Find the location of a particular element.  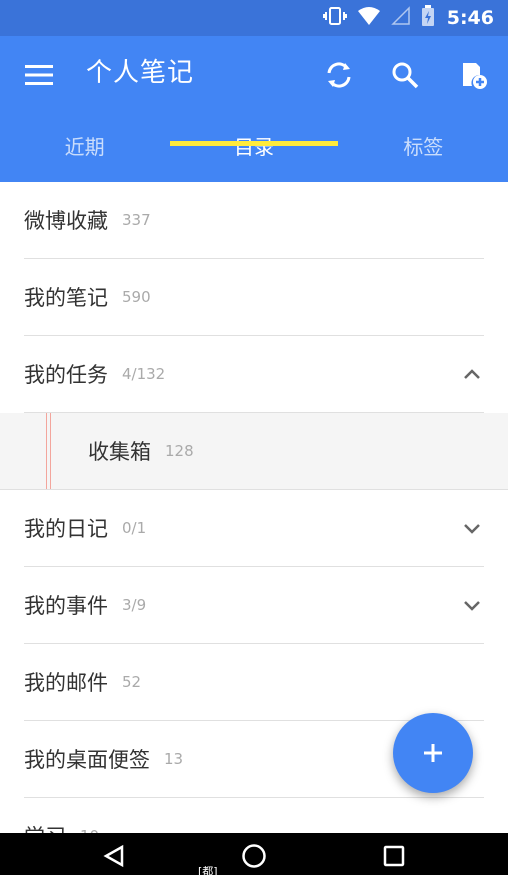

tab-catalog: 目录 is located at coordinates (253, 147).